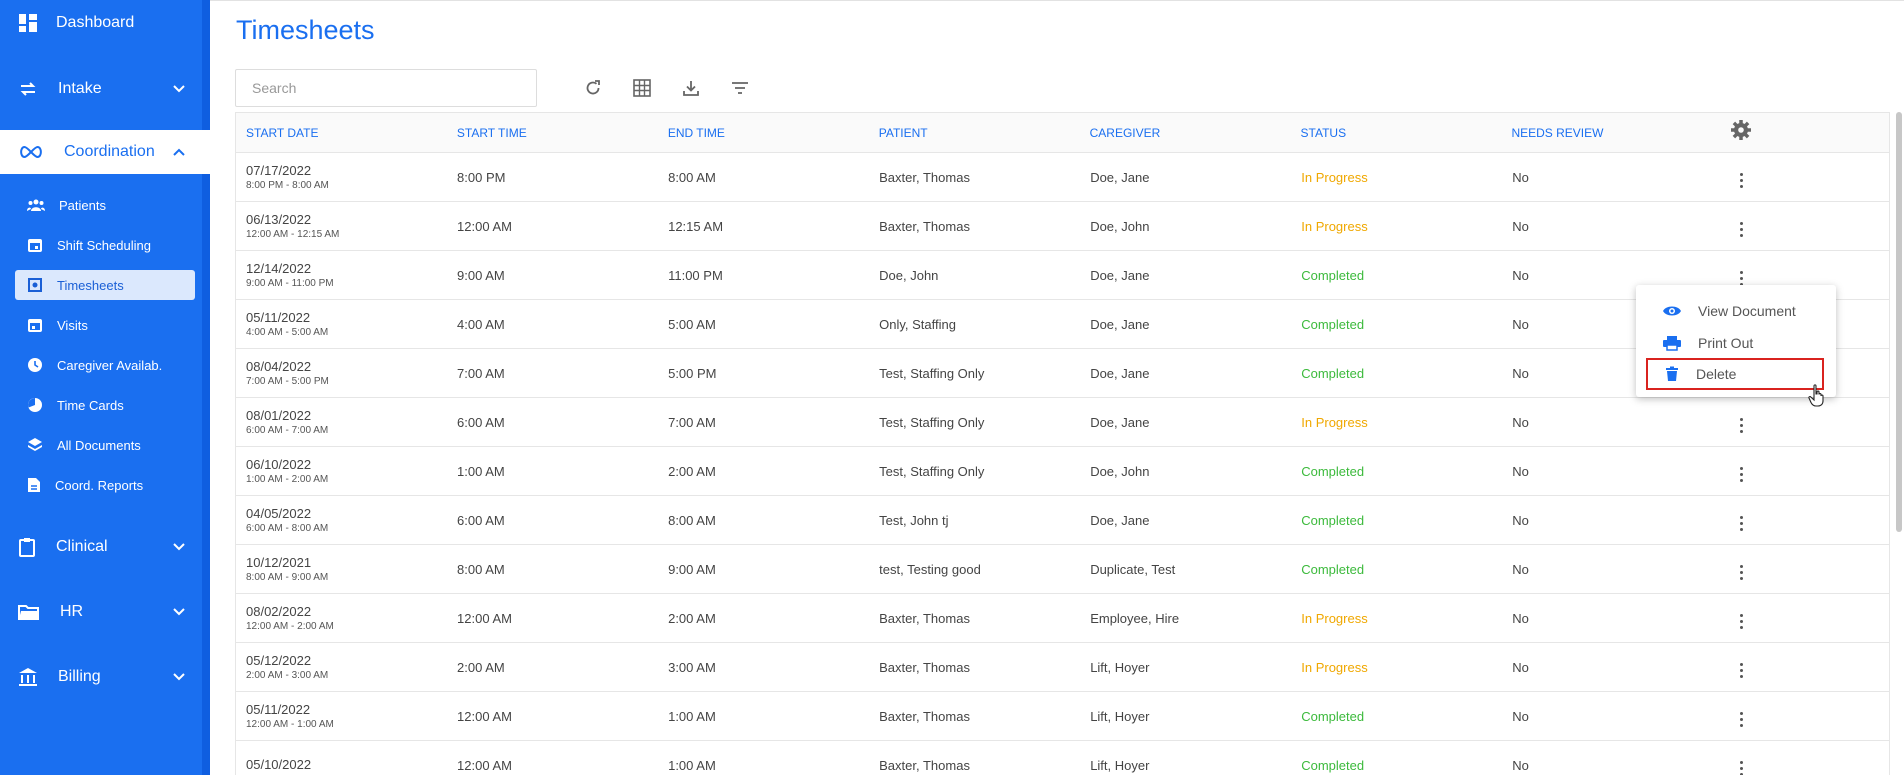 This screenshot has width=1904, height=775. I want to click on sidebar-item-dashboard: Dashboard, so click(105, 23).